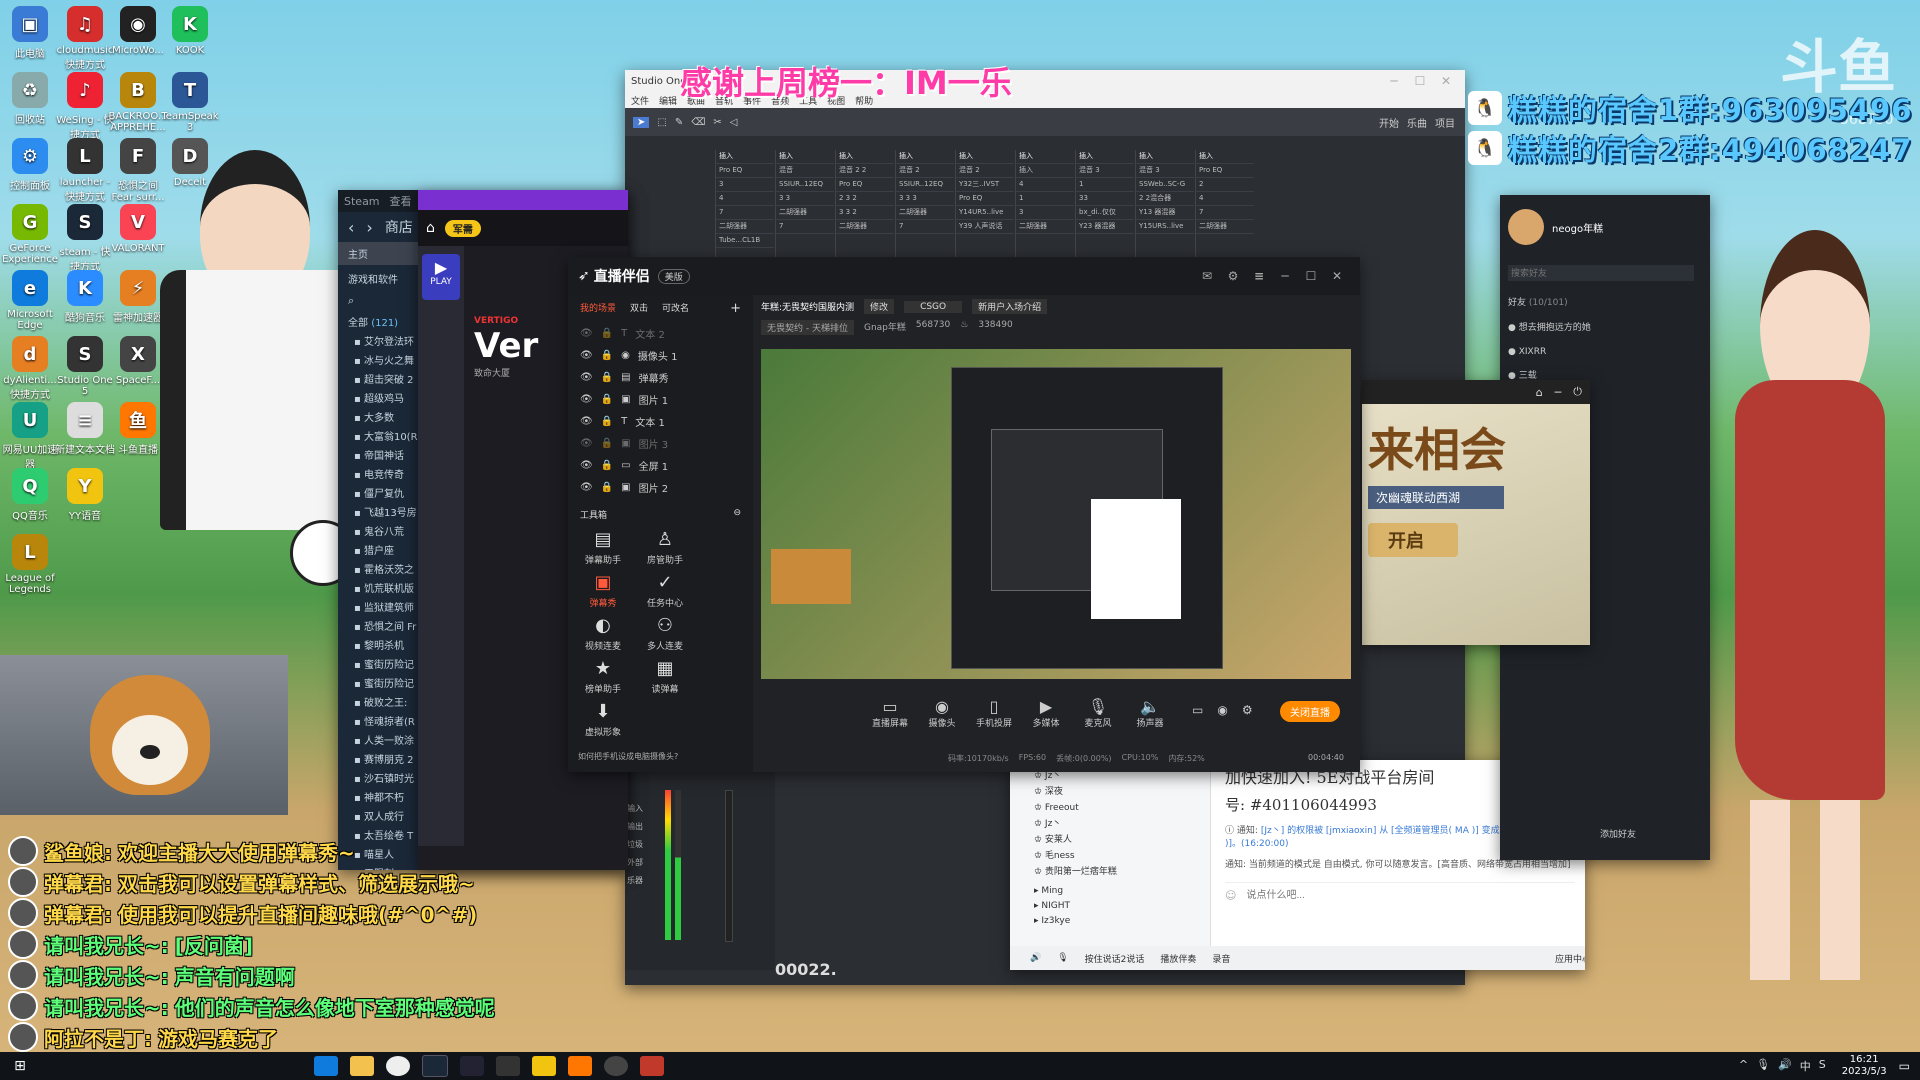 The height and width of the screenshot is (1080, 1920). What do you see at coordinates (603, 719) in the screenshot?
I see `toolbox-button: ⬇ 虚拟形象` at bounding box center [603, 719].